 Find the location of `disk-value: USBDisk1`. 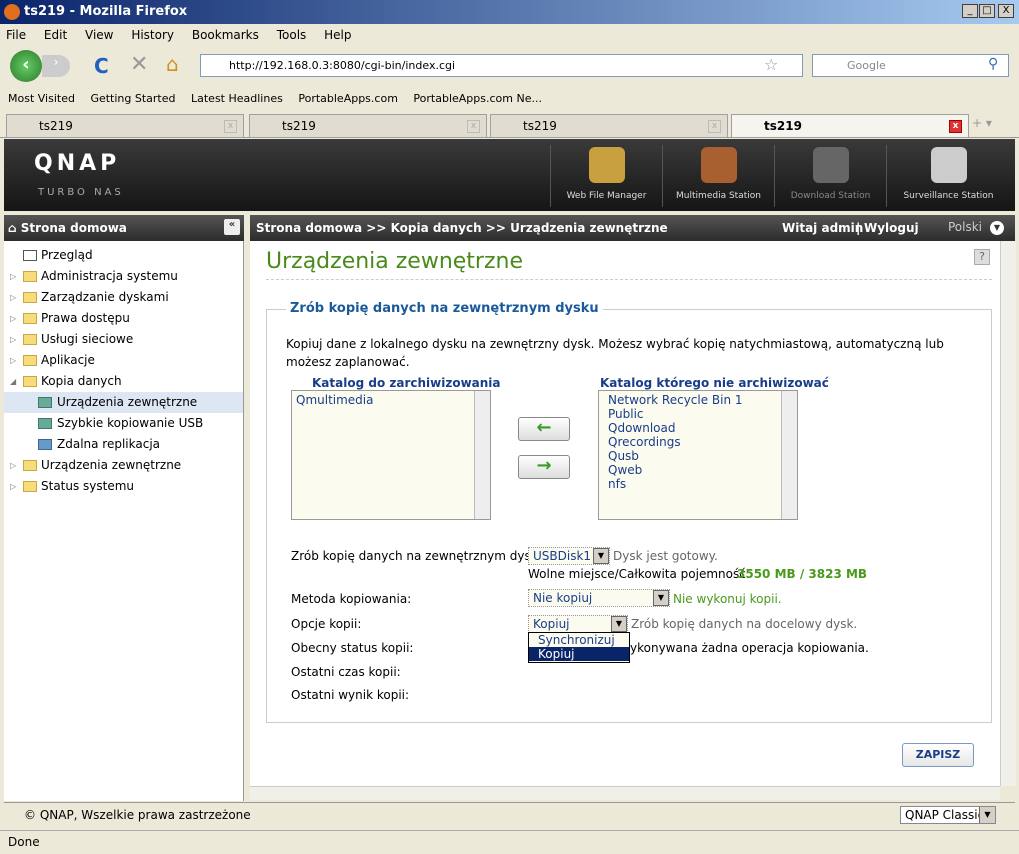

disk-value: USBDisk1 is located at coordinates (562, 556).